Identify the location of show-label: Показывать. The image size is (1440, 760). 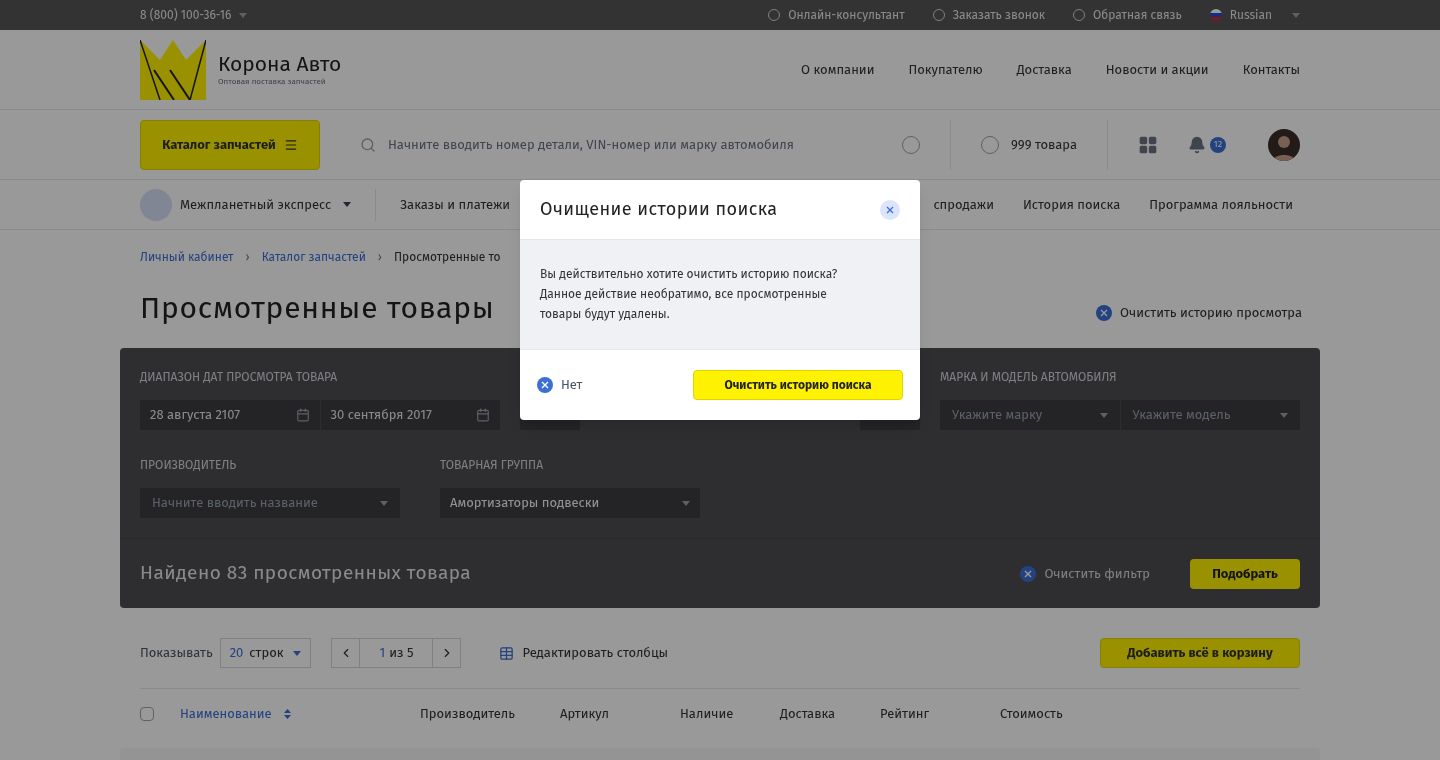
(176, 653).